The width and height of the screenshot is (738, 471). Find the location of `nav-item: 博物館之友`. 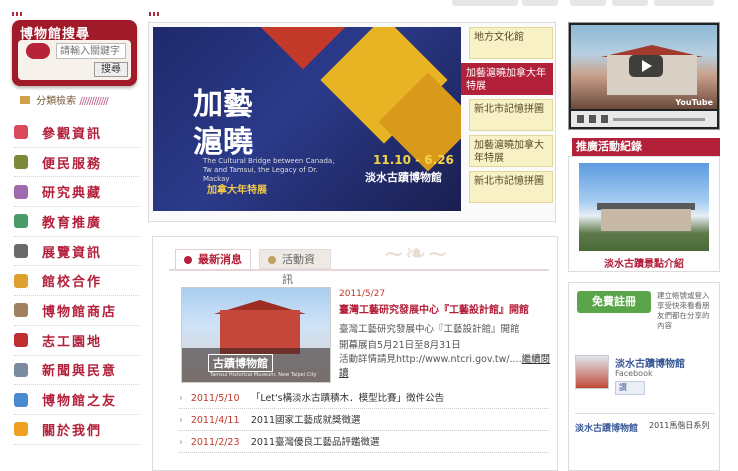

nav-item: 博物館之友 is located at coordinates (77, 400).